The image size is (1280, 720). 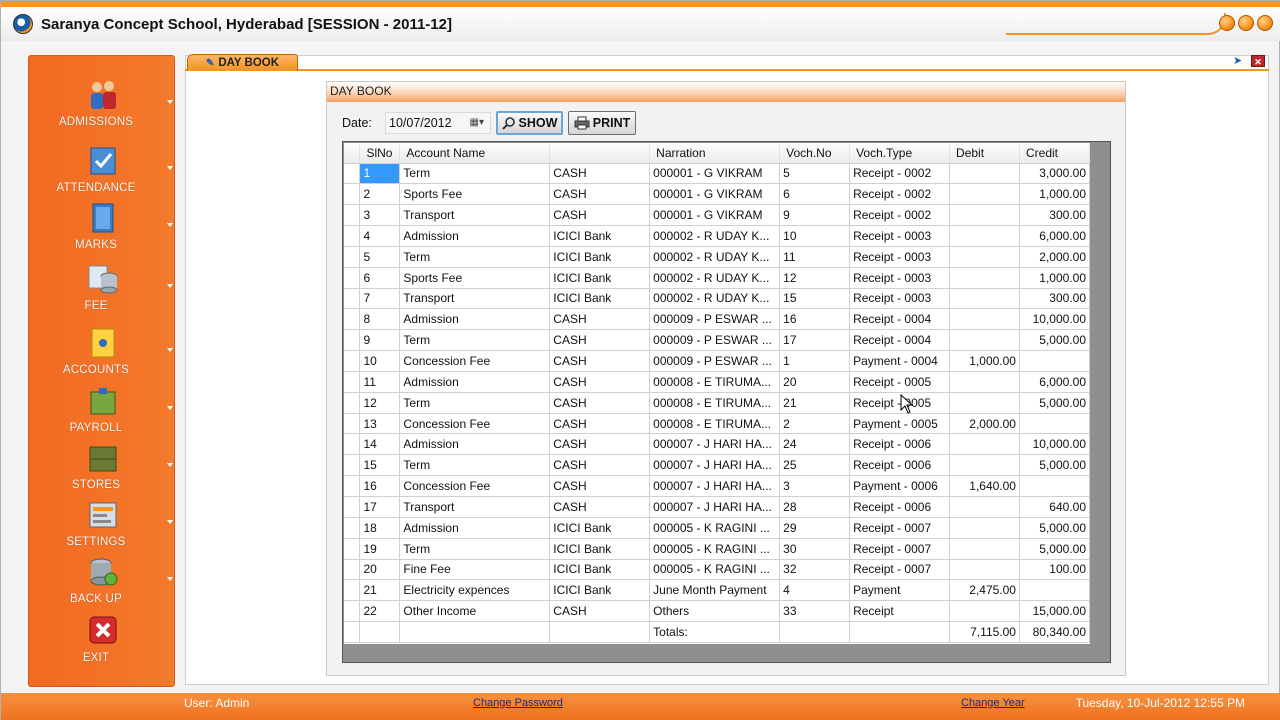 I want to click on table-cell: Receipt - 0006, so click(x=900, y=465).